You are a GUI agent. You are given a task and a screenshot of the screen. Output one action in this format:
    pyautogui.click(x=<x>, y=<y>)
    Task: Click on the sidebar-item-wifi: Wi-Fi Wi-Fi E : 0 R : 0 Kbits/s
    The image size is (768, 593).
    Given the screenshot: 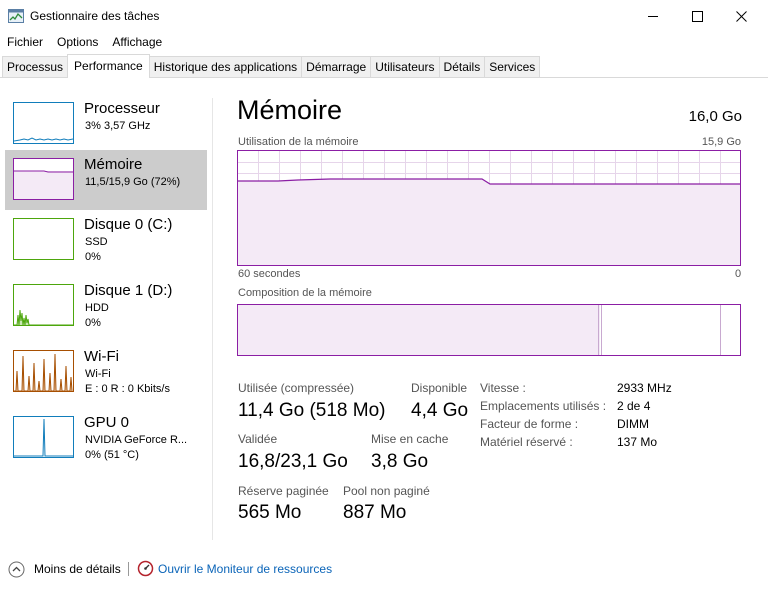 What is the action you would take?
    pyautogui.click(x=106, y=372)
    